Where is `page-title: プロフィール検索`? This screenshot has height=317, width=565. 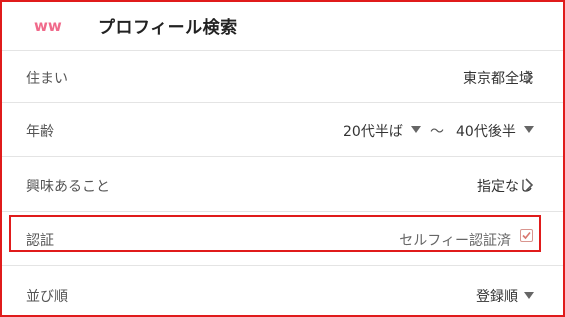
page-title: プロフィール検索 is located at coordinates (168, 28).